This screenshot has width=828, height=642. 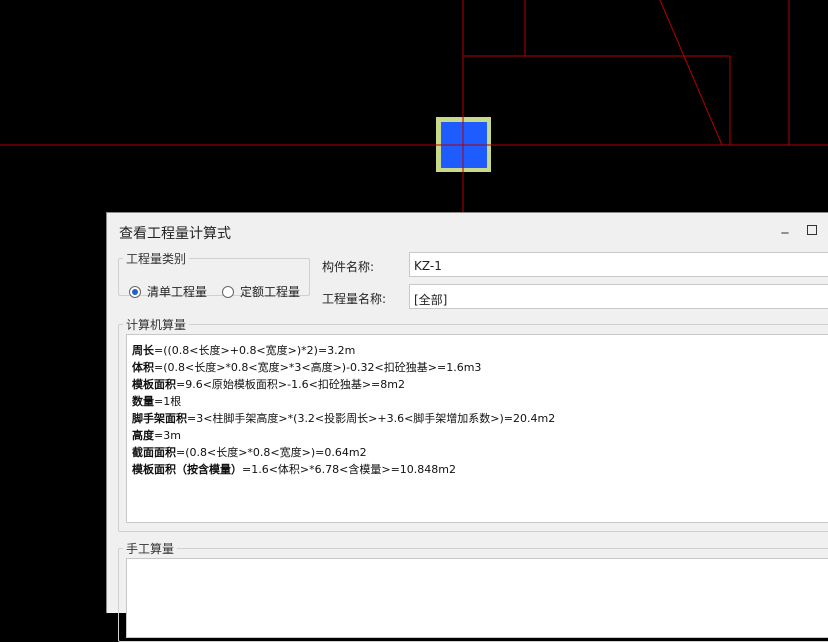 What do you see at coordinates (271, 452) in the screenshot?
I see `formula-expression: =(0.8<长度>*0.8<宽度>)=0.64m2` at bounding box center [271, 452].